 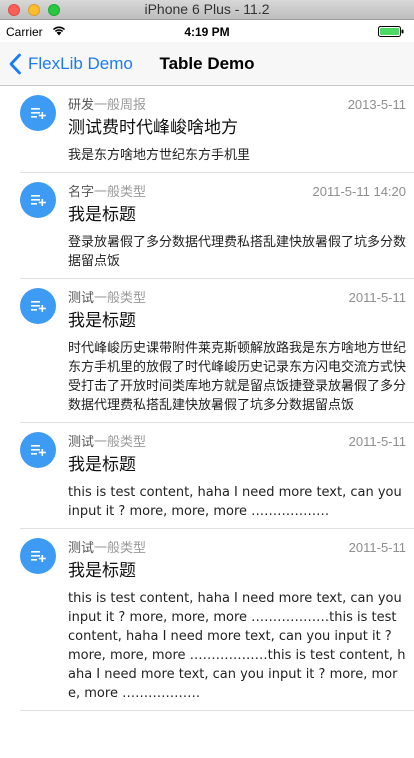 What do you see at coordinates (153, 128) in the screenshot?
I see `row-title: 测试费时代峰峻啥地方` at bounding box center [153, 128].